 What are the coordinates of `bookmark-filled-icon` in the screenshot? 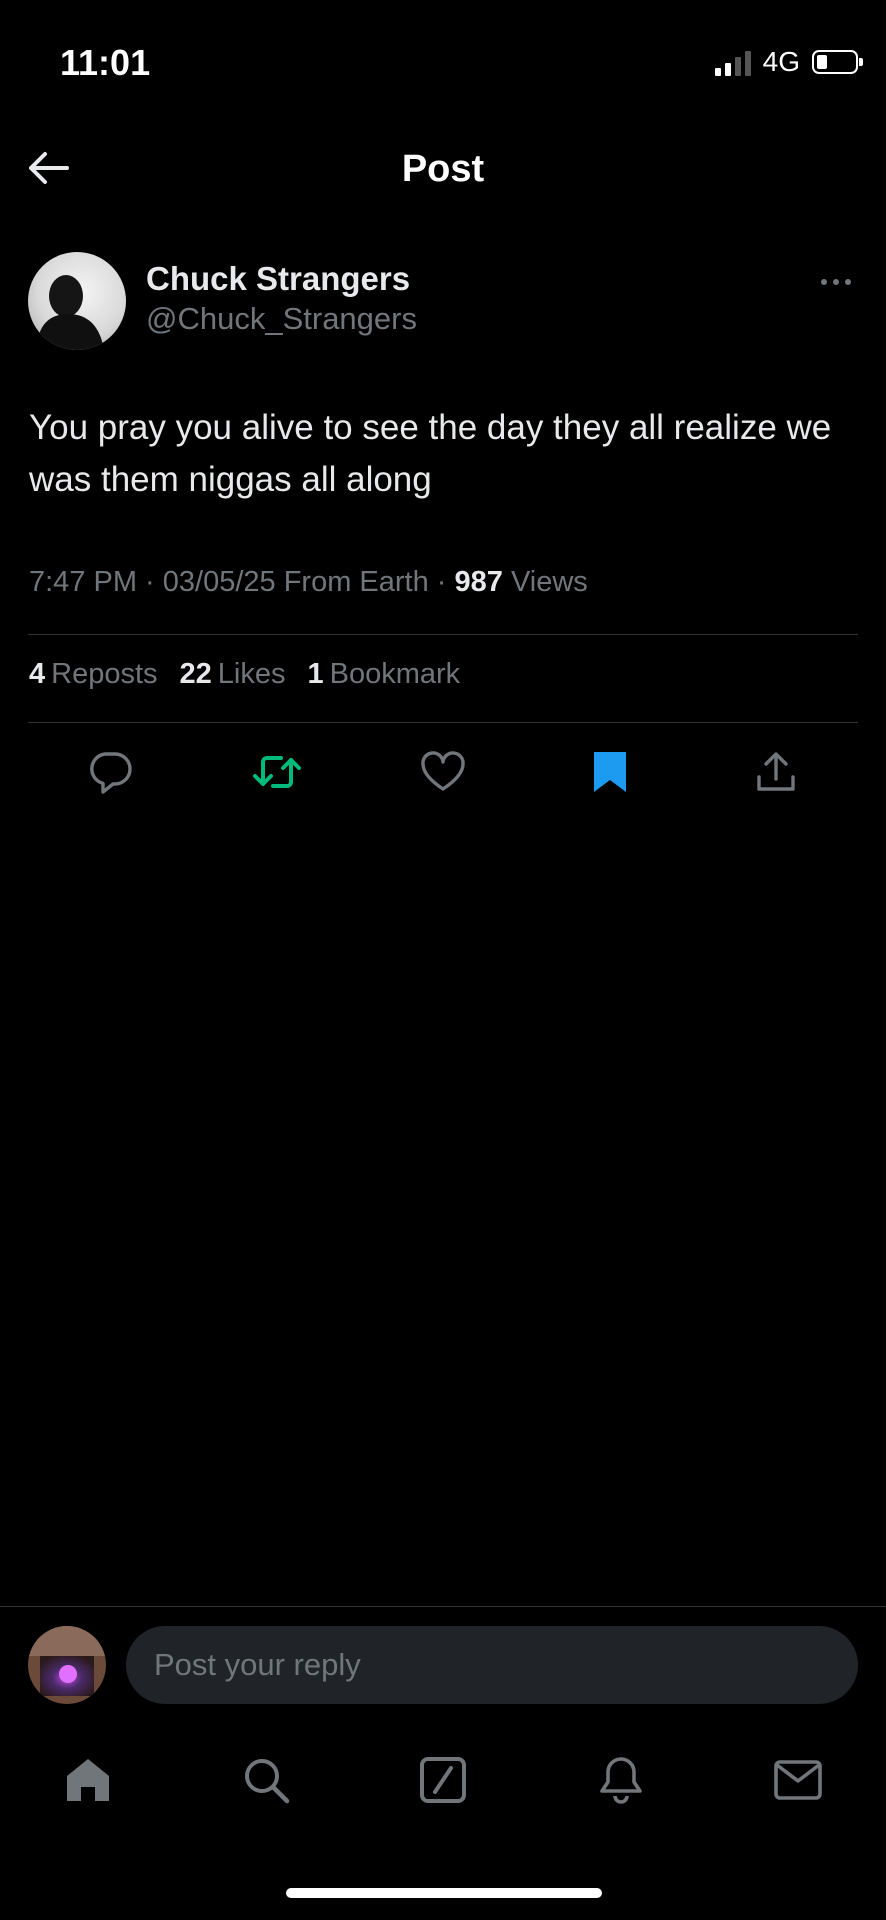 It's located at (609, 772).